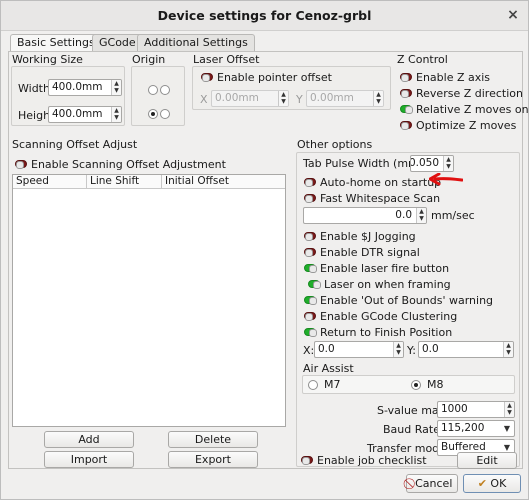 This screenshot has height=500, width=529. Describe the element at coordinates (381, 182) in the screenshot. I see `auto-home-label: Auto-home on startup` at that location.